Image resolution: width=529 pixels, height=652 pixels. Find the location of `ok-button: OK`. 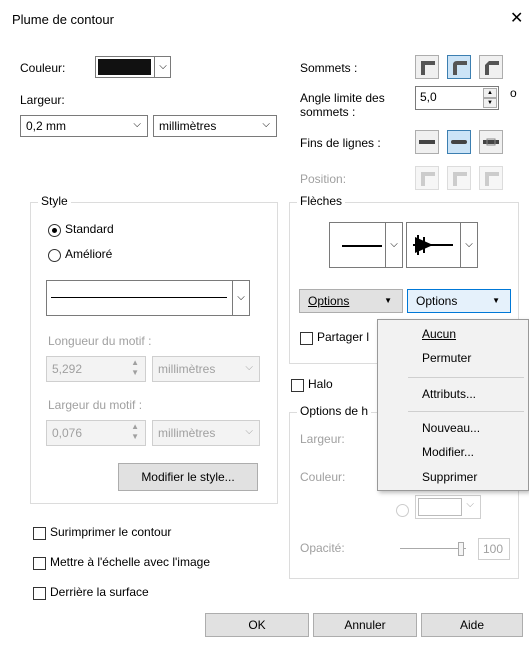

ok-button: OK is located at coordinates (257, 625).